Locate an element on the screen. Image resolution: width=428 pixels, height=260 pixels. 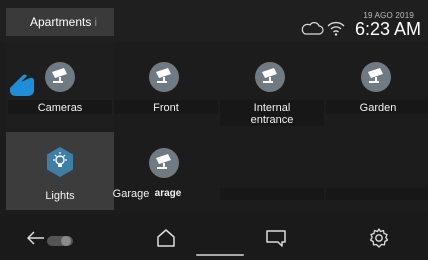
toggle-icon is located at coordinates (60, 241).